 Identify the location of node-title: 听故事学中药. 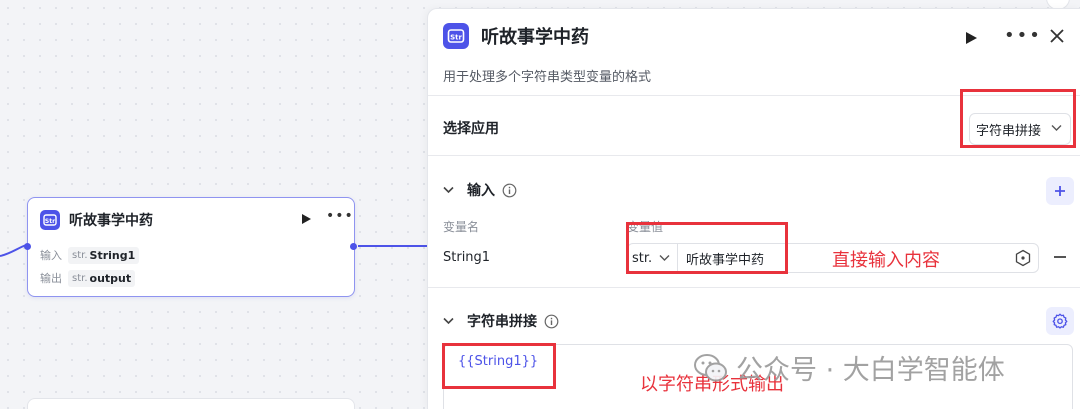
(111, 221).